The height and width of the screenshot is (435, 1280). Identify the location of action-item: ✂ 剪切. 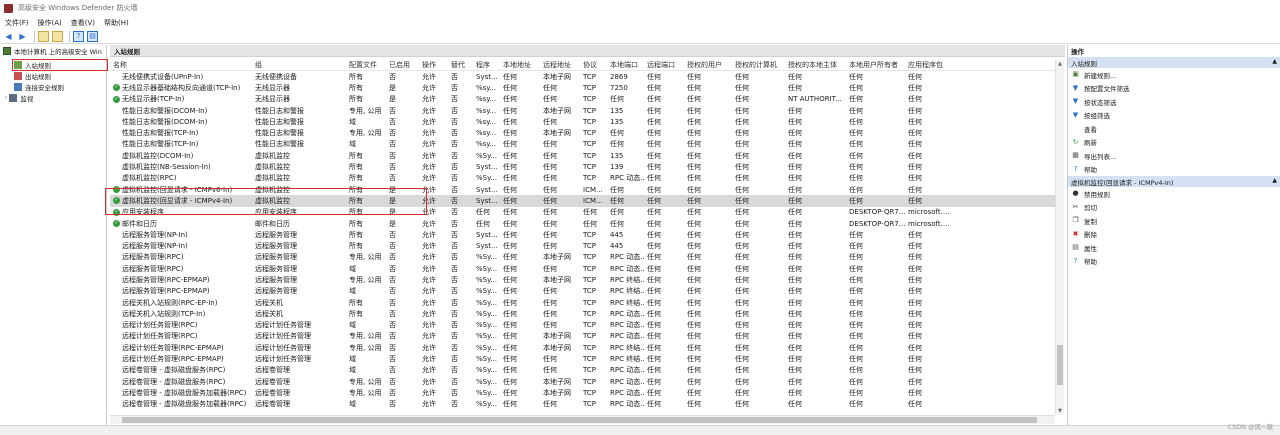
(1174, 208).